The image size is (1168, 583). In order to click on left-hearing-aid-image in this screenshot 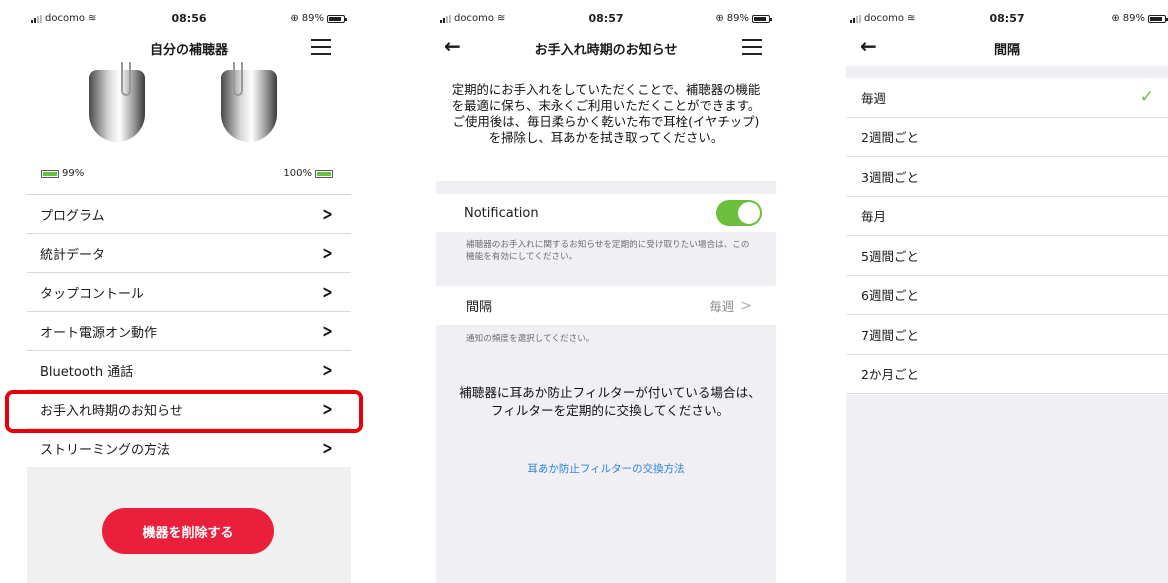, I will do `click(117, 102)`.